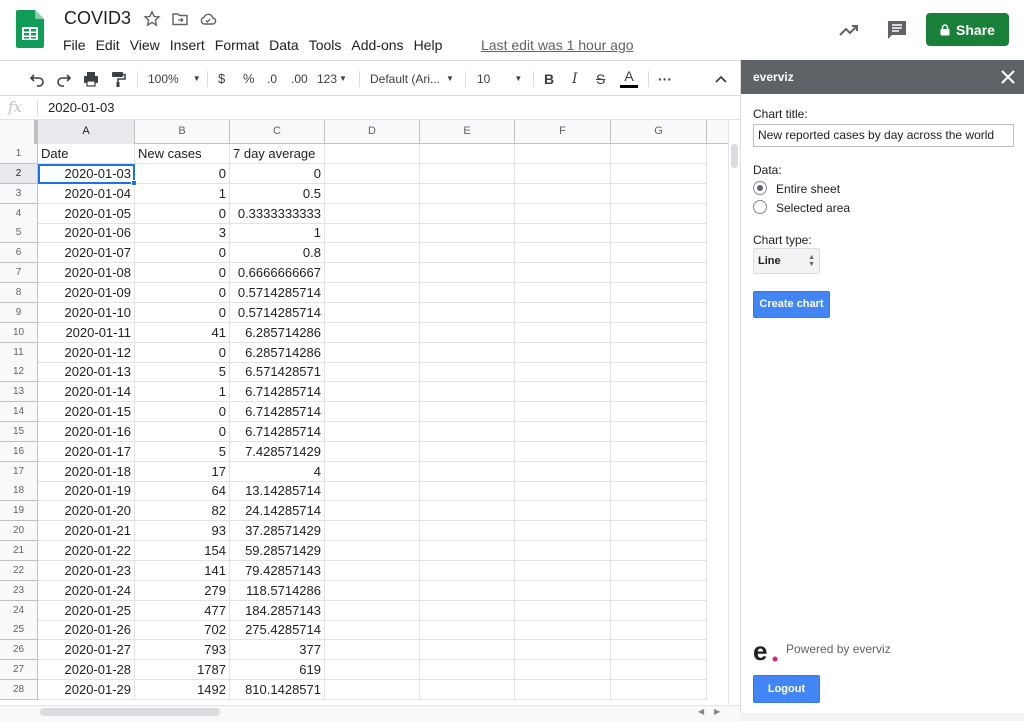 The height and width of the screenshot is (721, 1024). What do you see at coordinates (19, 650) in the screenshot?
I see `row-header: 26` at bounding box center [19, 650].